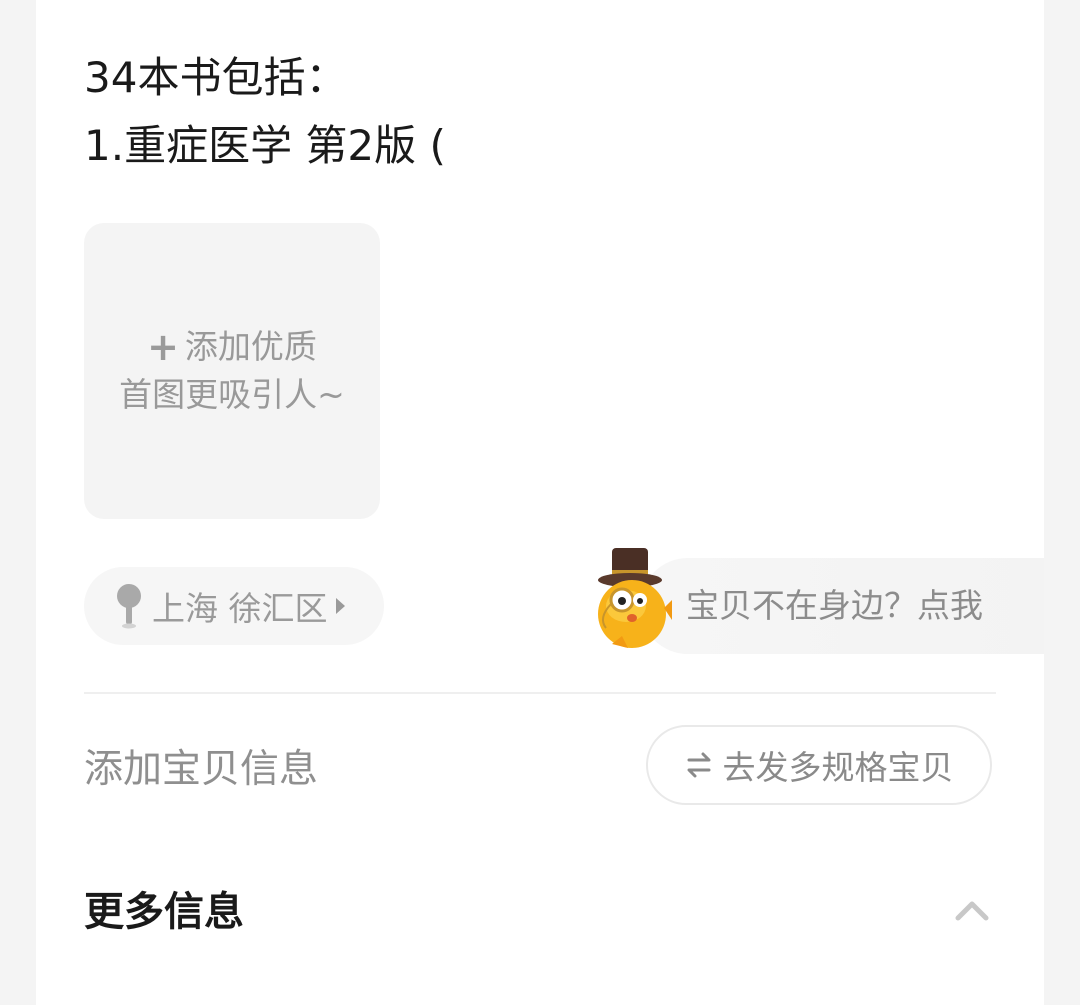 The height and width of the screenshot is (1005, 1080). I want to click on caret-right-icon, so click(340, 606).